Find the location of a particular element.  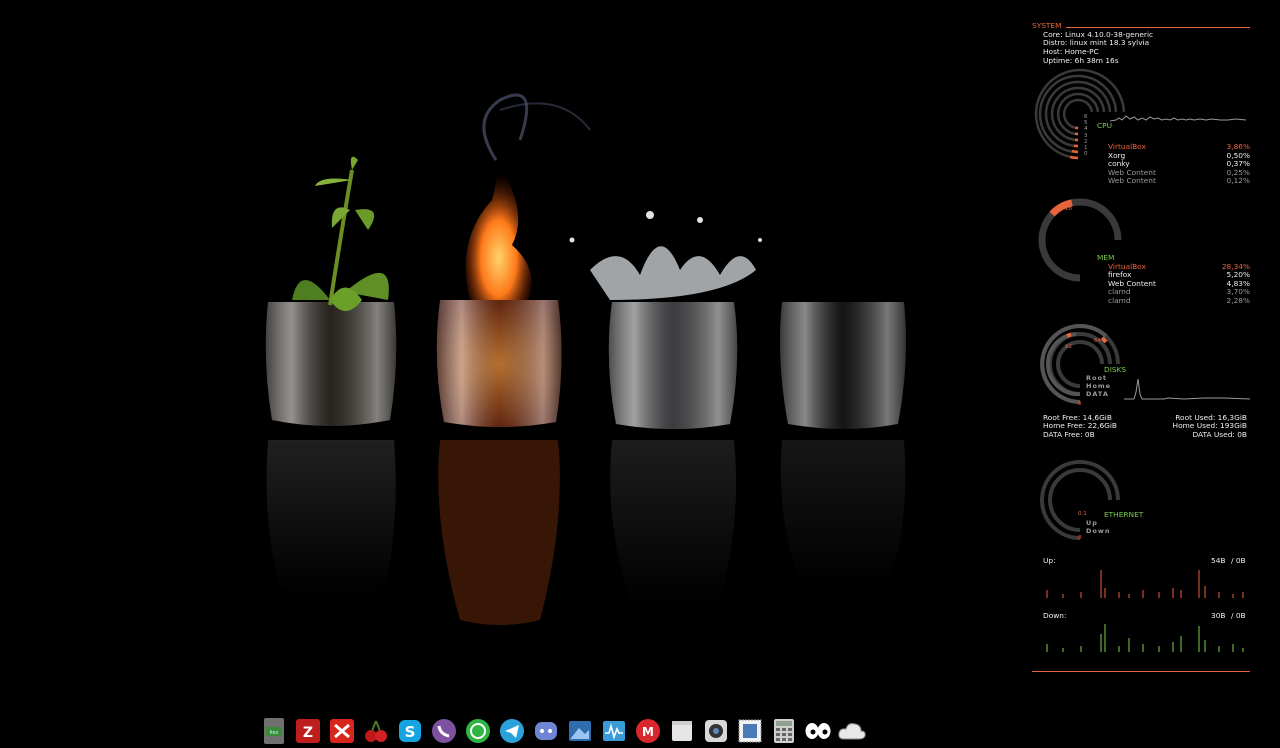

mem-proc-name: clamd is located at coordinates (1119, 300).